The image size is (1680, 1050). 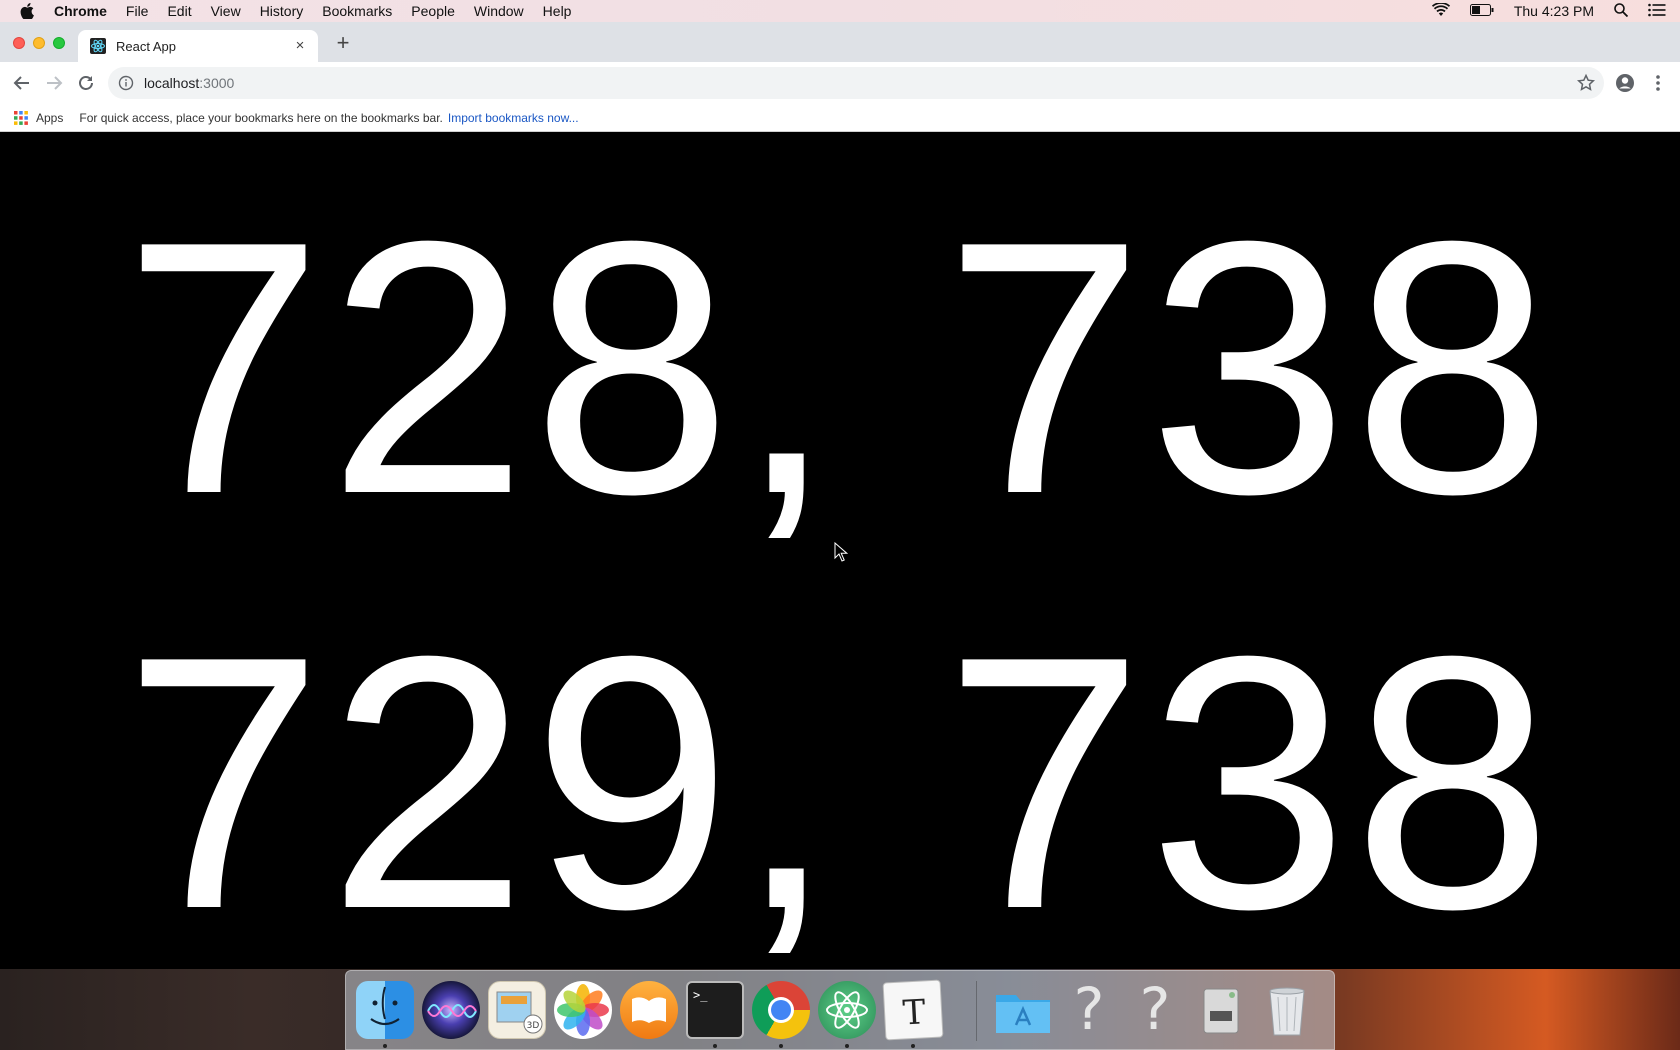 What do you see at coordinates (80, 11) in the screenshot?
I see `menu-app-chrome: Chrome` at bounding box center [80, 11].